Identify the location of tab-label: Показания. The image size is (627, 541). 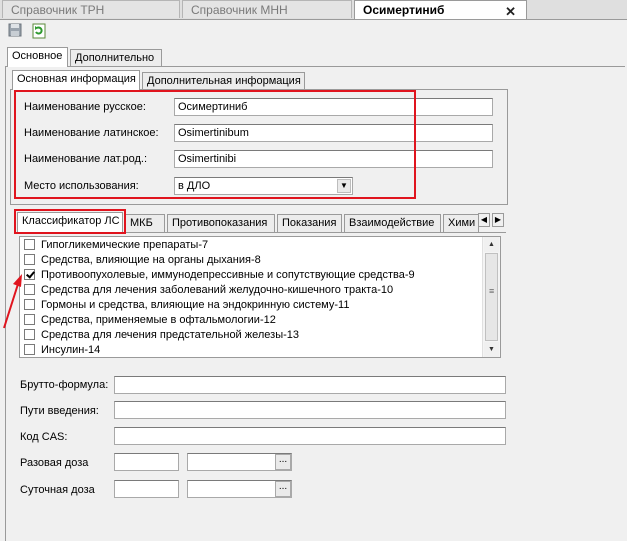
(309, 223).